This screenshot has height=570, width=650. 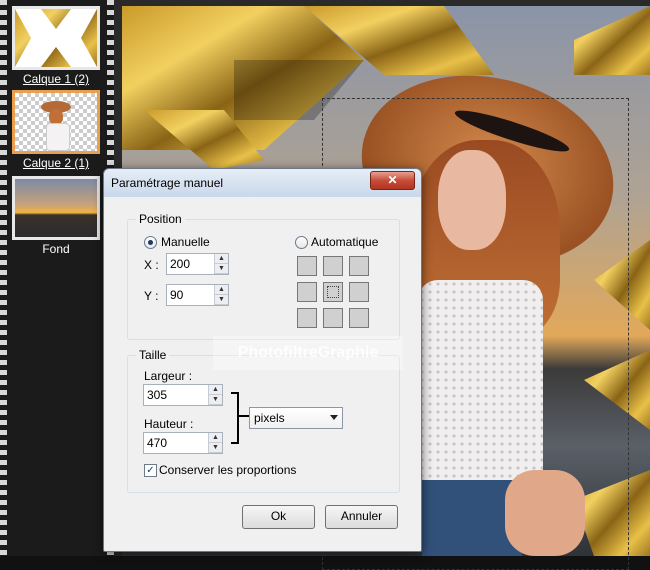 I want to click on width-up-icon: ▲, so click(x=215, y=390).